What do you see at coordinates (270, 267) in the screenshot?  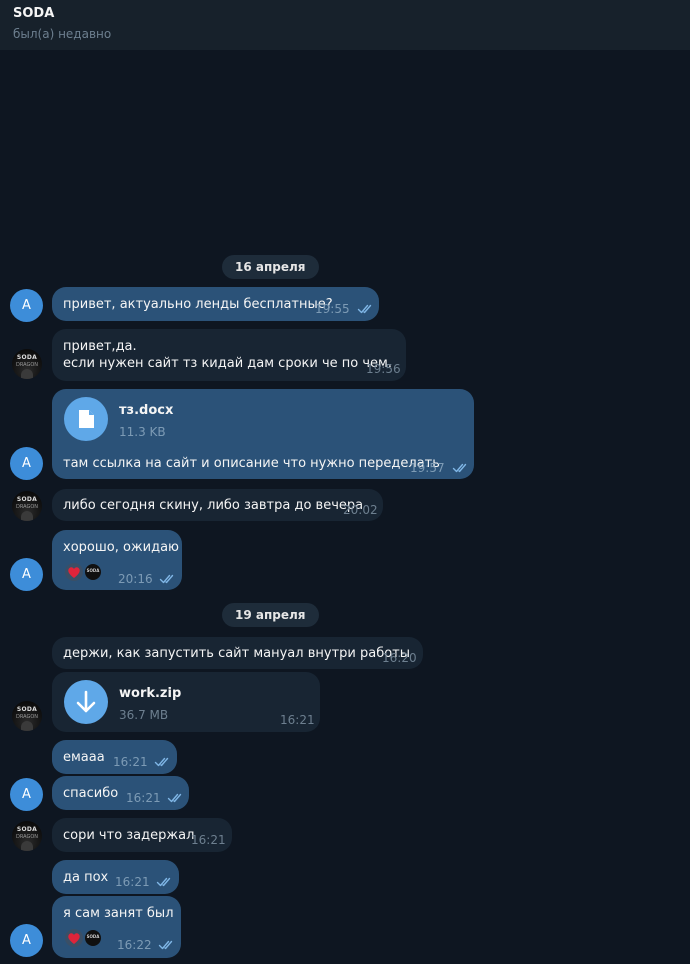 I see `date-separator: 16 апреля` at bounding box center [270, 267].